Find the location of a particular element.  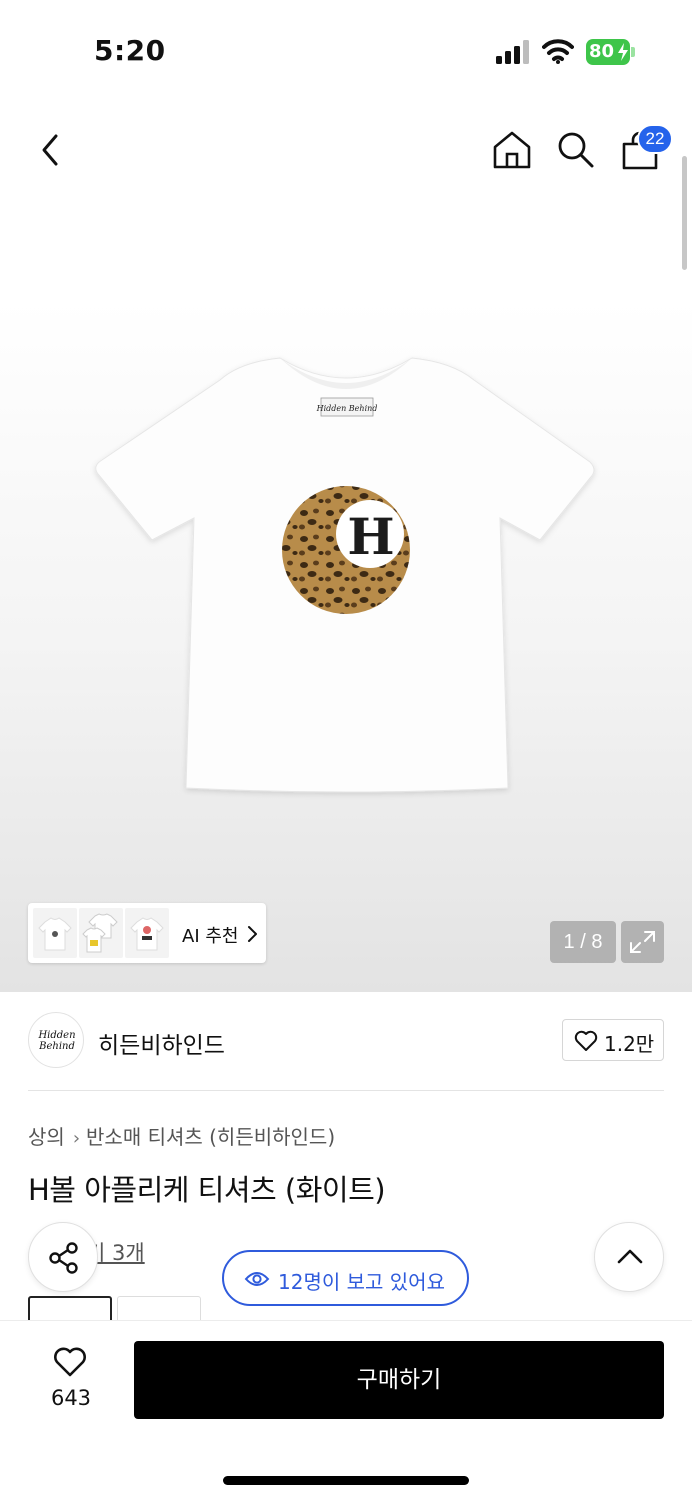

home-indicator is located at coordinates (346, 1480).